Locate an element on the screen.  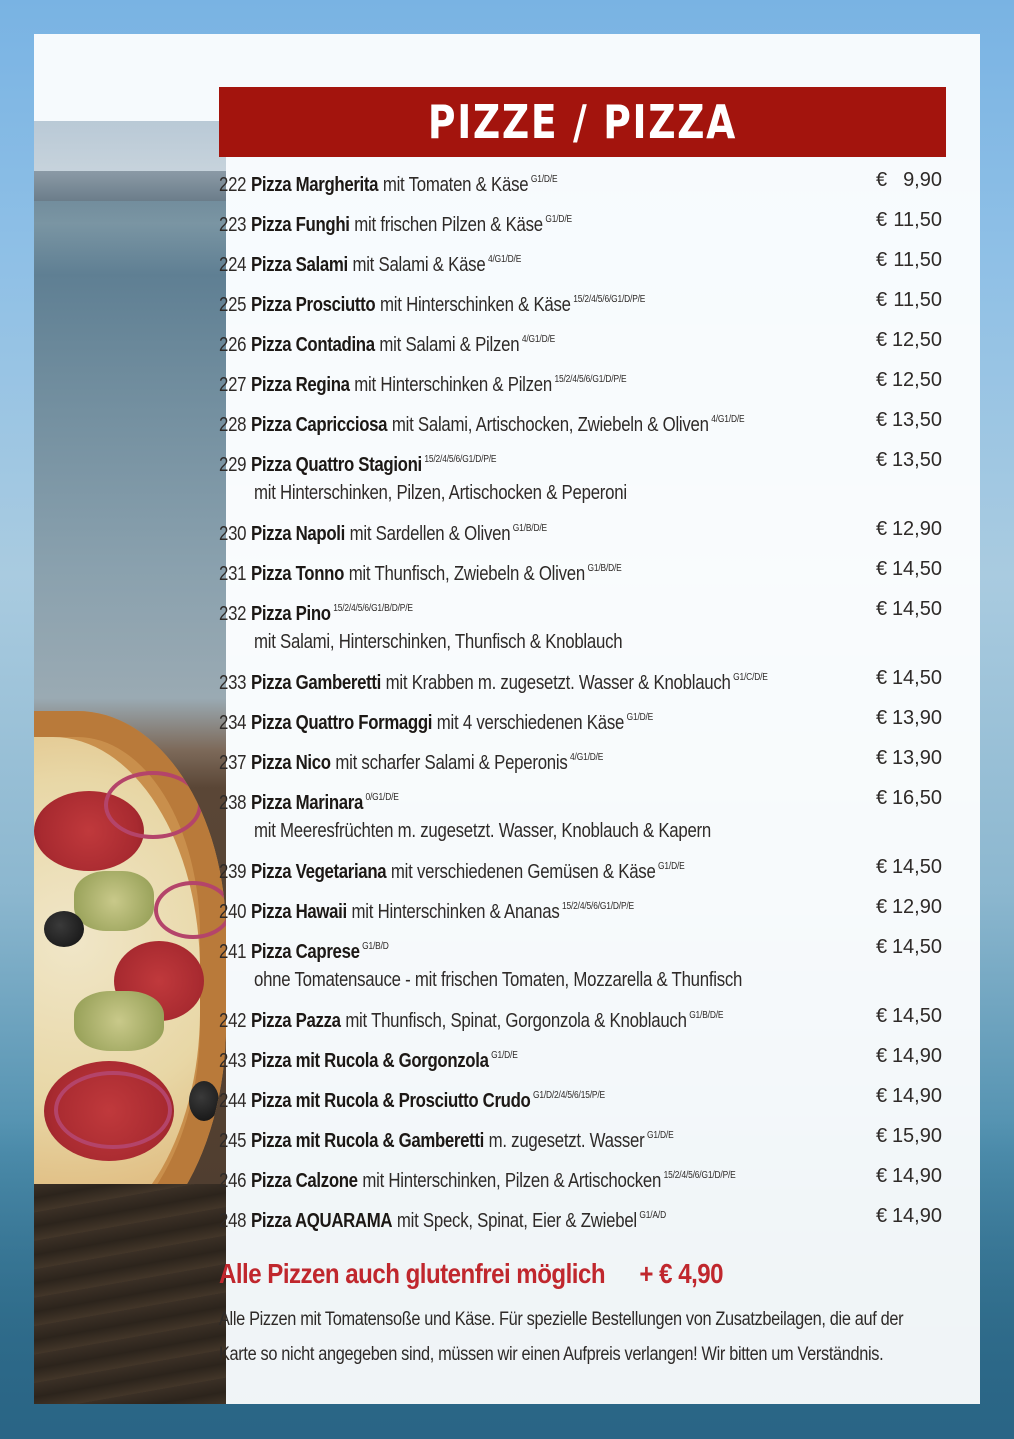
item-description: mit verschiedenen Gemüsen & Käse is located at coordinates (523, 872).